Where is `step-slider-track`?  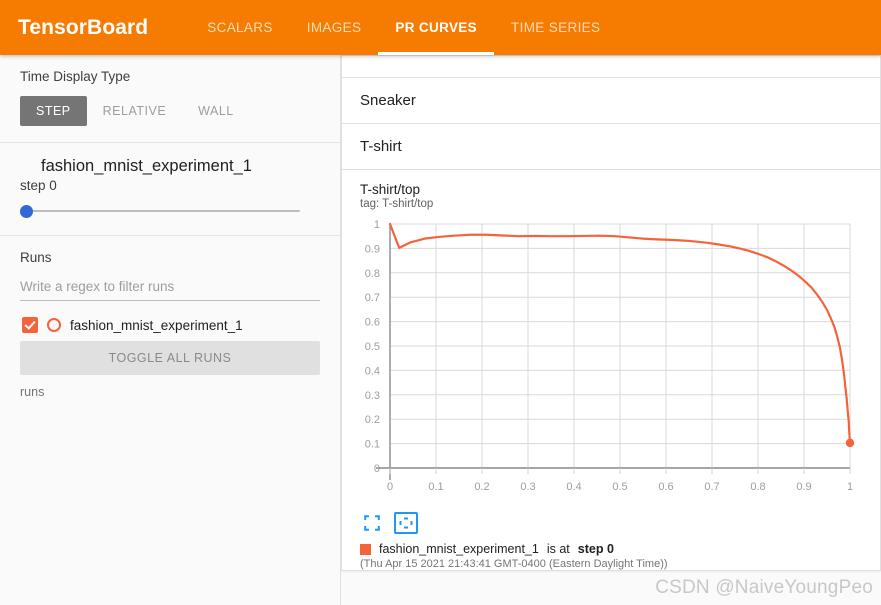 step-slider-track is located at coordinates (160, 211).